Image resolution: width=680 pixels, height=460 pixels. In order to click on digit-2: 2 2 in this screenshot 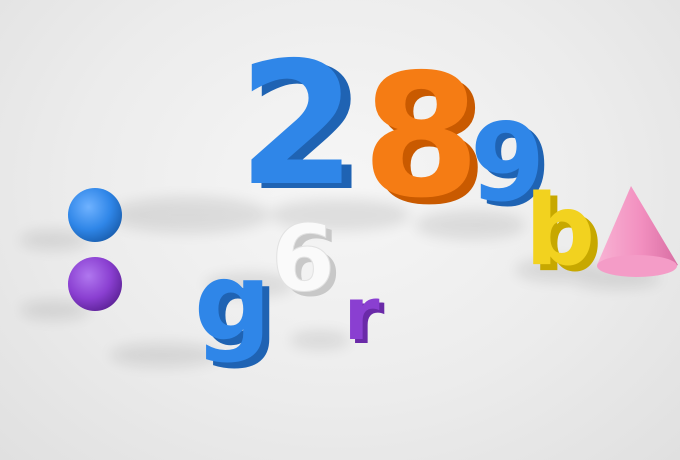, I will do `click(302, 127)`.